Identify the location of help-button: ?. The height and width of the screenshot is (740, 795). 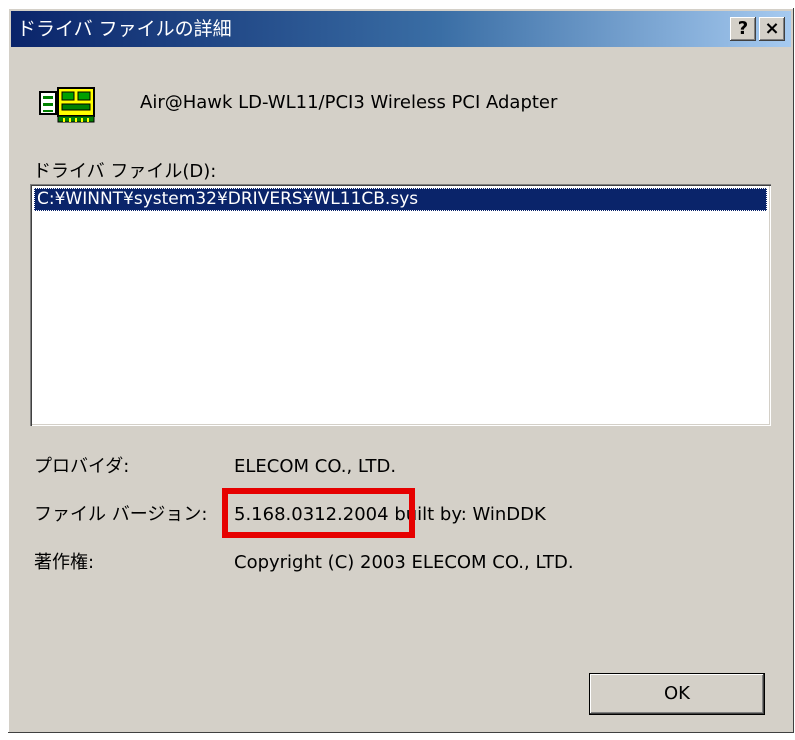
(743, 29).